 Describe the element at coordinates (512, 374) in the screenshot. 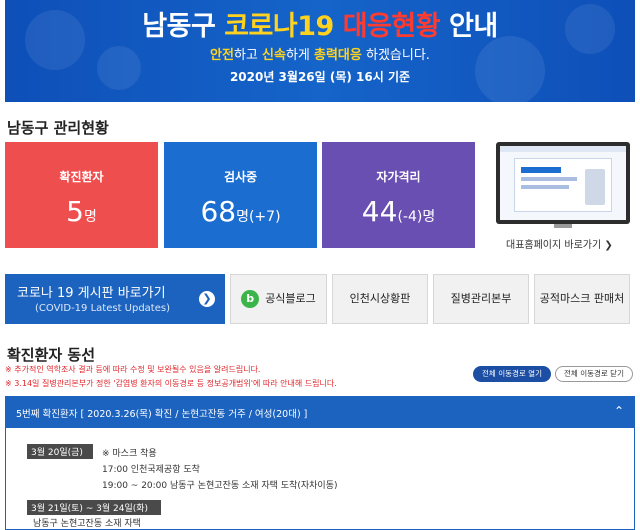

I see `open-all-routes-button: 전체 이동경로 열기` at that location.